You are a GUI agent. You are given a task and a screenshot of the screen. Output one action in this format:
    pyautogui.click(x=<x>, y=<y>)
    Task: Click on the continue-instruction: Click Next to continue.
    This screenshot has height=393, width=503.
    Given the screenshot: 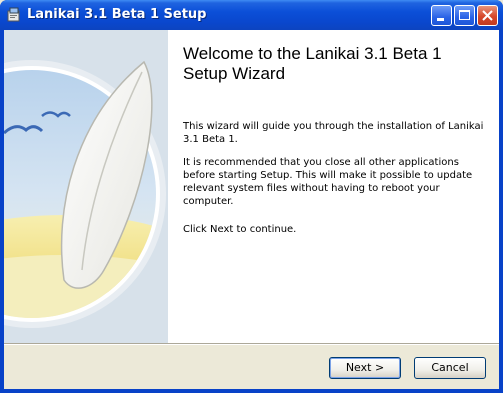 What is the action you would take?
    pyautogui.click(x=240, y=229)
    